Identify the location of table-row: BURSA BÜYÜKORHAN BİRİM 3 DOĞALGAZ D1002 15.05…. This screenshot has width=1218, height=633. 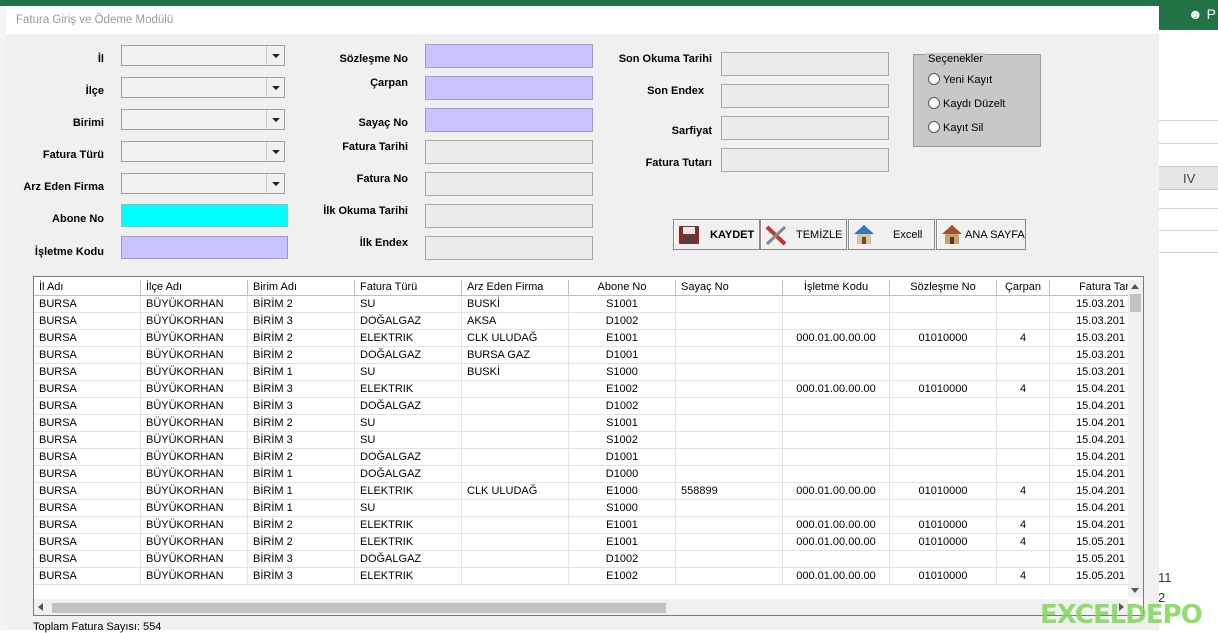
(582, 559).